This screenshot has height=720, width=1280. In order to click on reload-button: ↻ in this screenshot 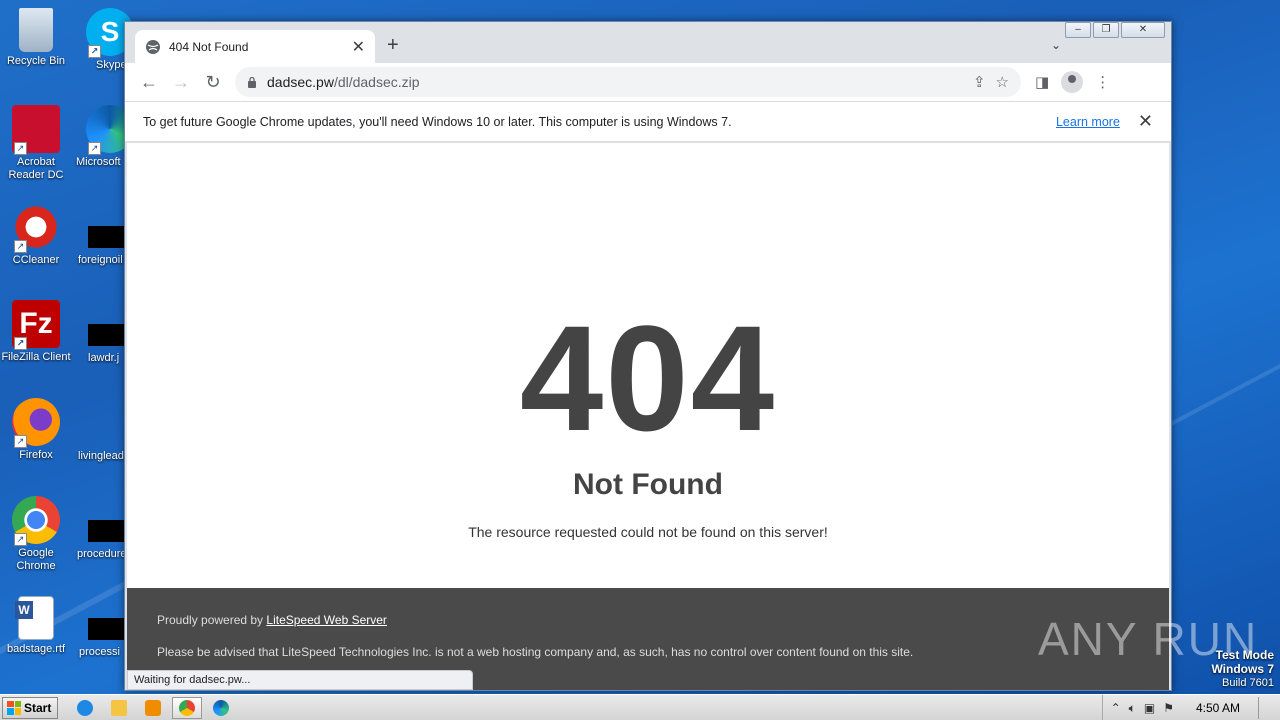, I will do `click(213, 82)`.